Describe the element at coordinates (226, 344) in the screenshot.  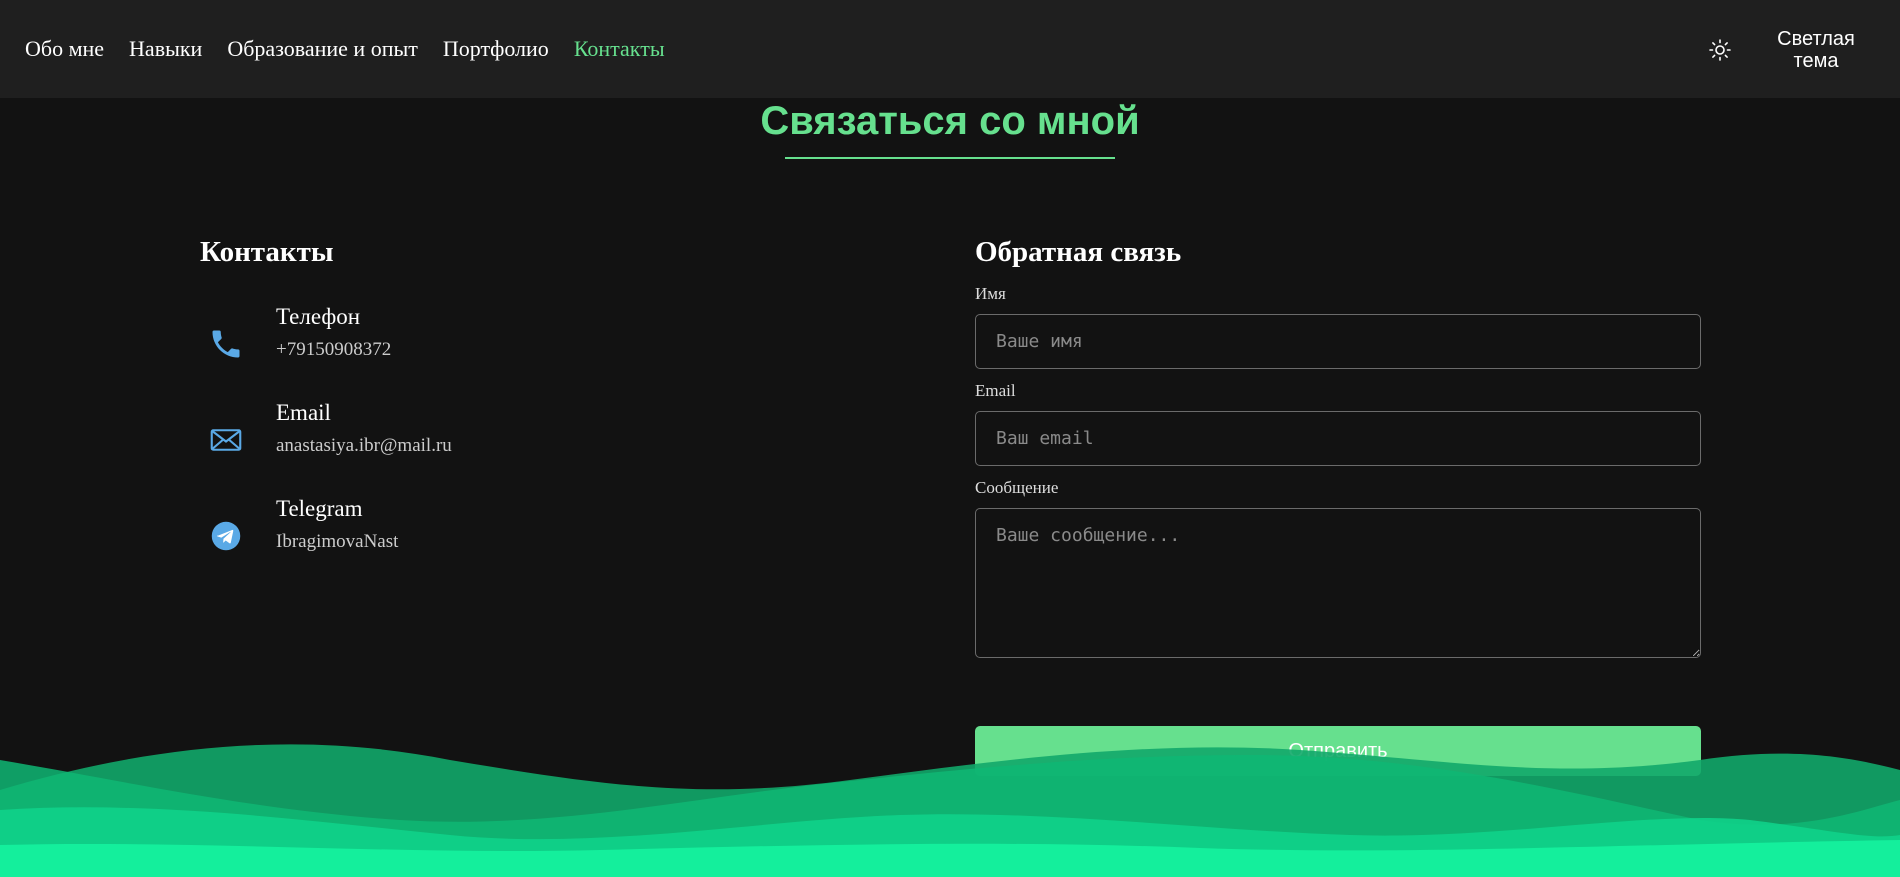
I see `phone-icon` at that location.